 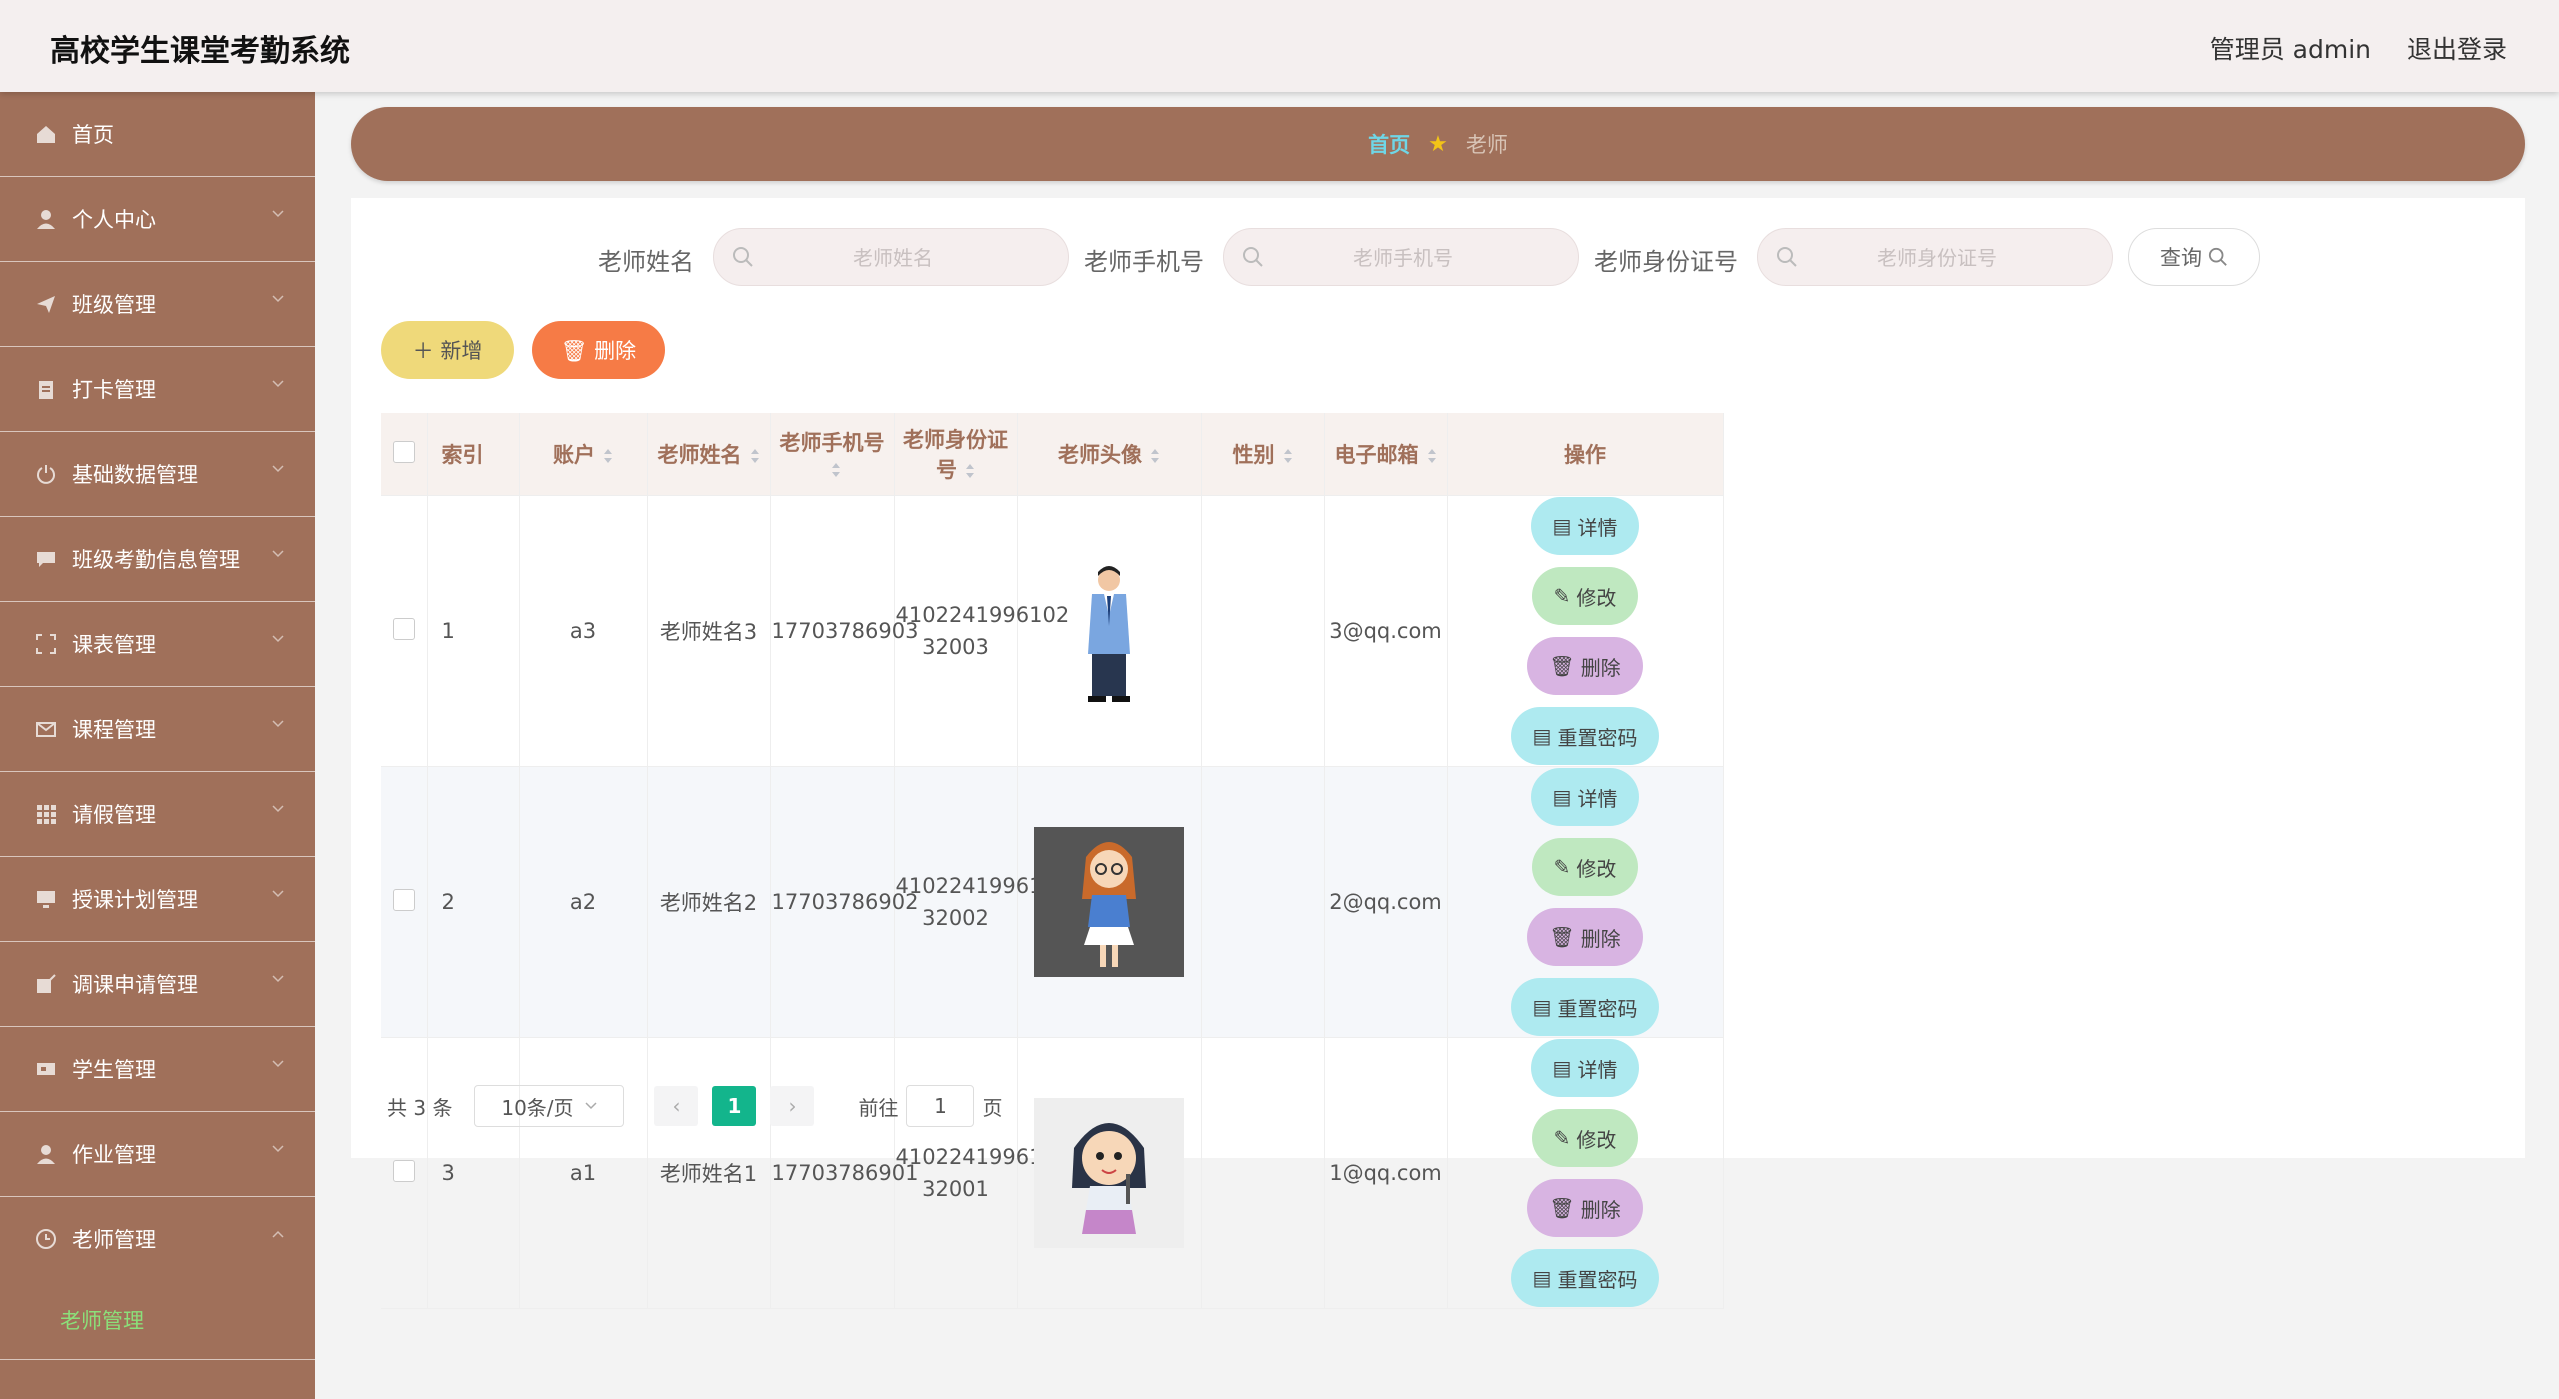 What do you see at coordinates (46, 814) in the screenshot?
I see `grid-icon` at bounding box center [46, 814].